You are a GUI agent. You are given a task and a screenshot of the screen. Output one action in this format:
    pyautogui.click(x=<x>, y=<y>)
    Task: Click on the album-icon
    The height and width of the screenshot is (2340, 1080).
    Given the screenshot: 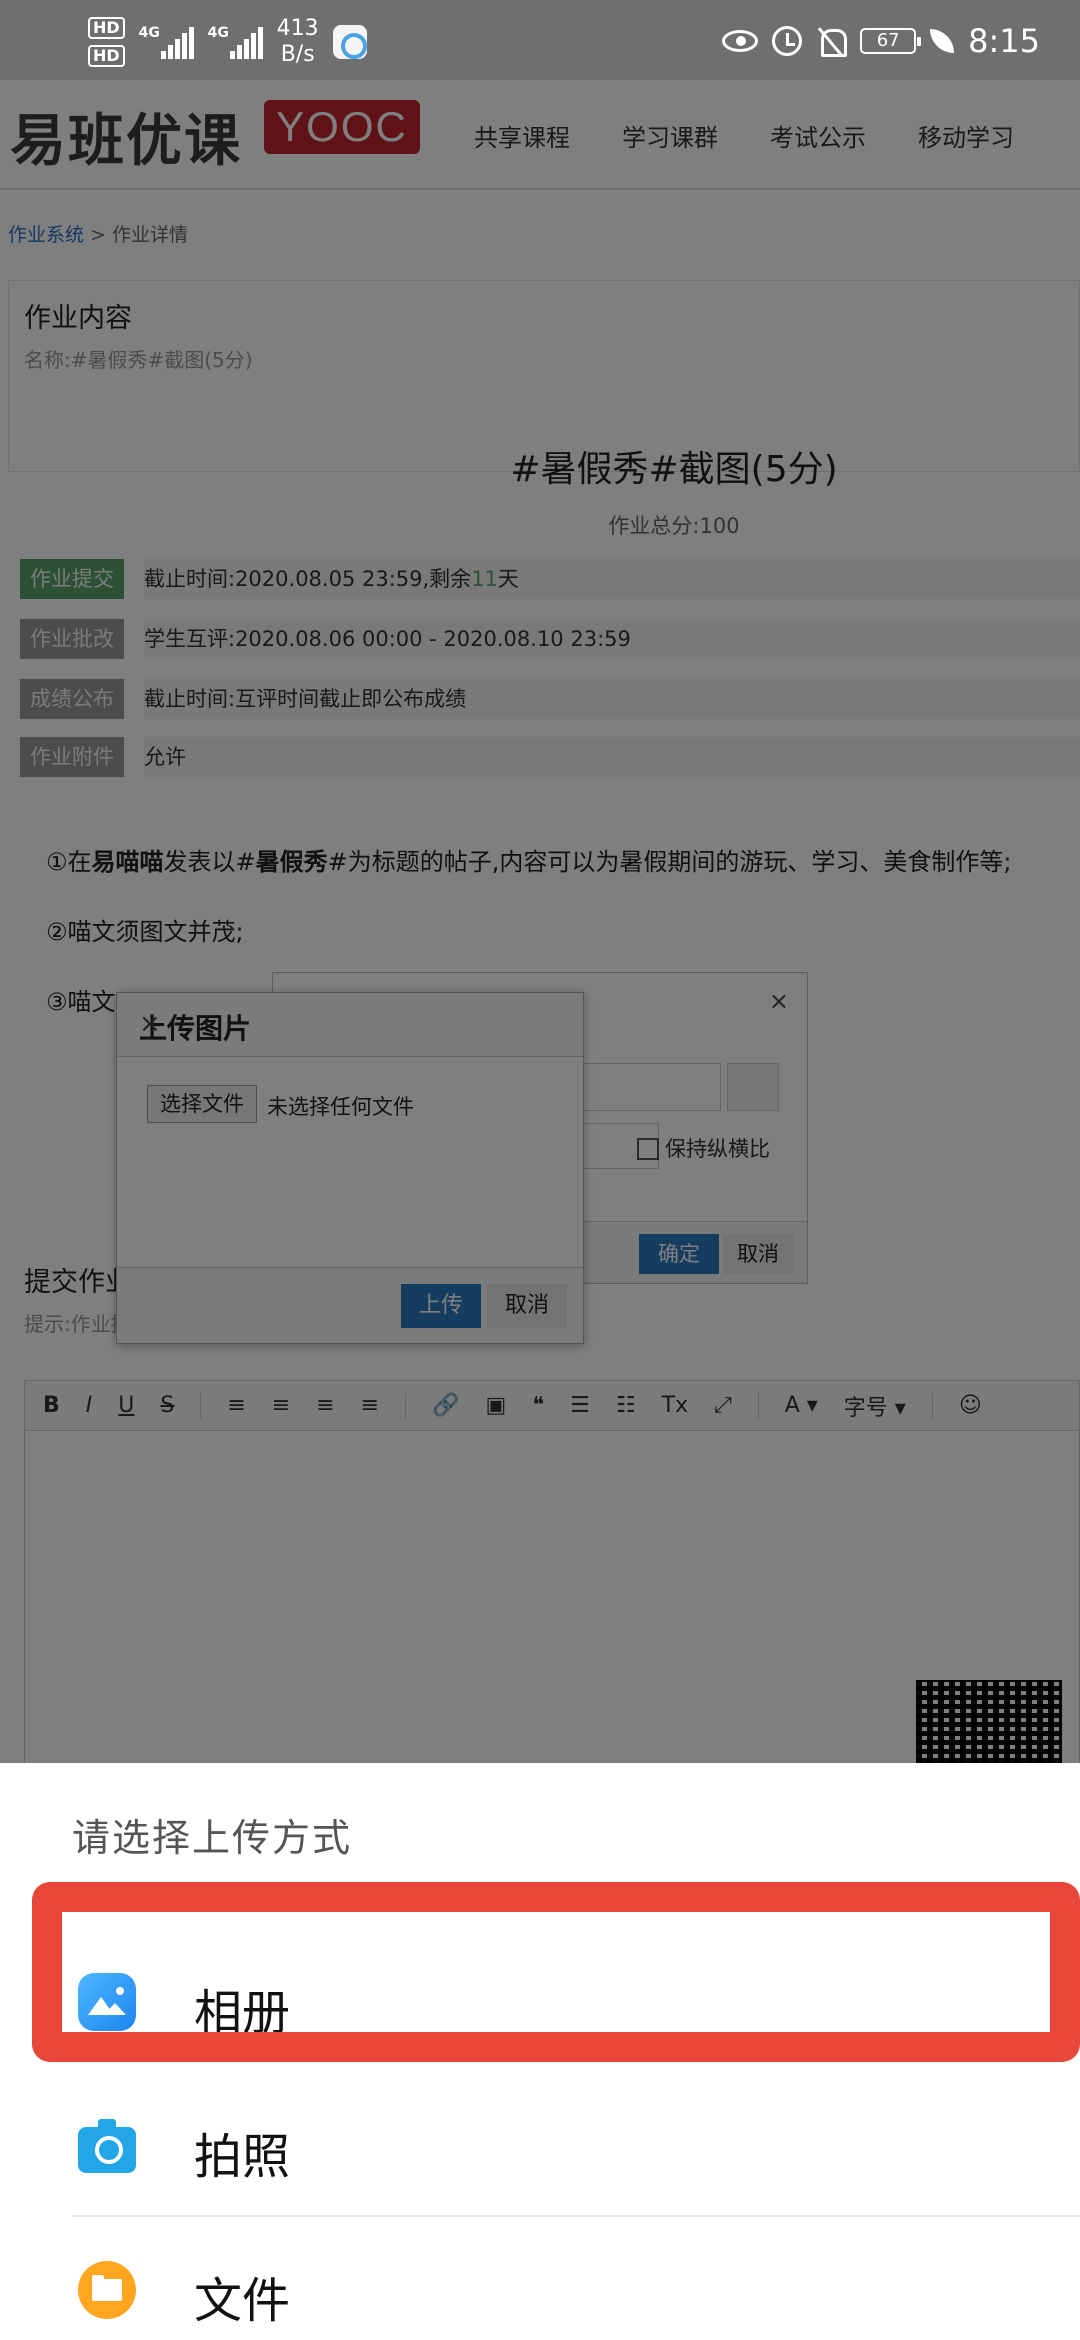 What is the action you would take?
    pyautogui.click(x=107, y=2002)
    